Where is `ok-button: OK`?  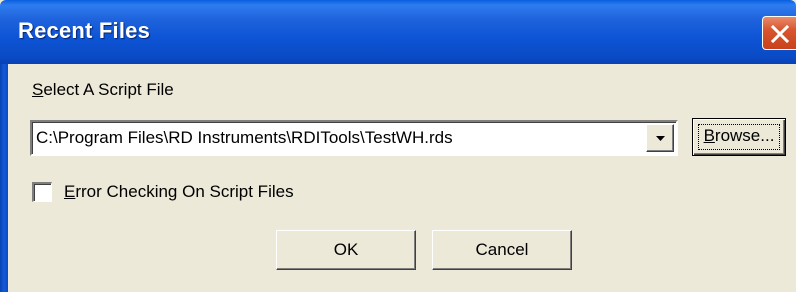
ok-button: OK is located at coordinates (346, 250).